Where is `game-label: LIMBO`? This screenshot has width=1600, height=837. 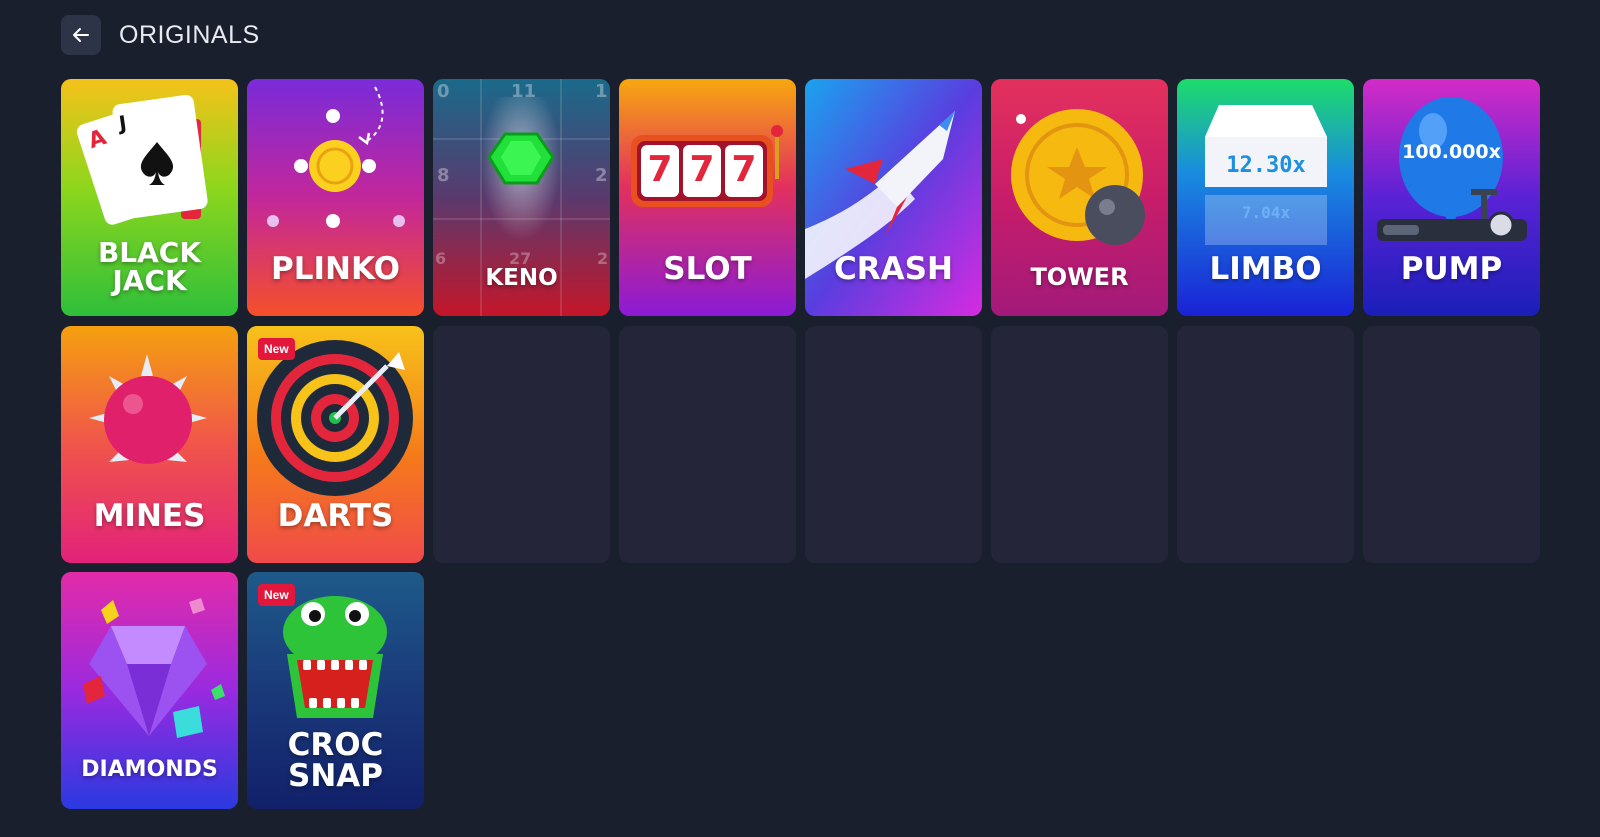 game-label: LIMBO is located at coordinates (1265, 269).